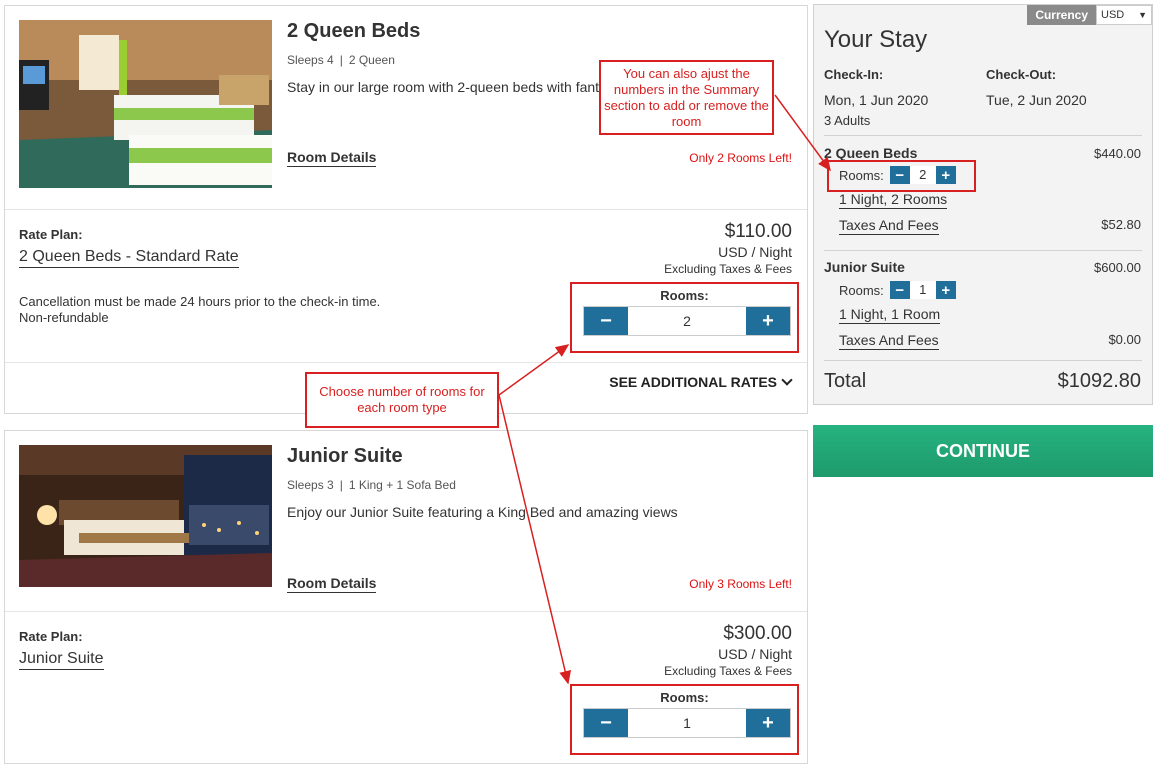  I want to click on checkout-label: Check-Out:, so click(1021, 74).